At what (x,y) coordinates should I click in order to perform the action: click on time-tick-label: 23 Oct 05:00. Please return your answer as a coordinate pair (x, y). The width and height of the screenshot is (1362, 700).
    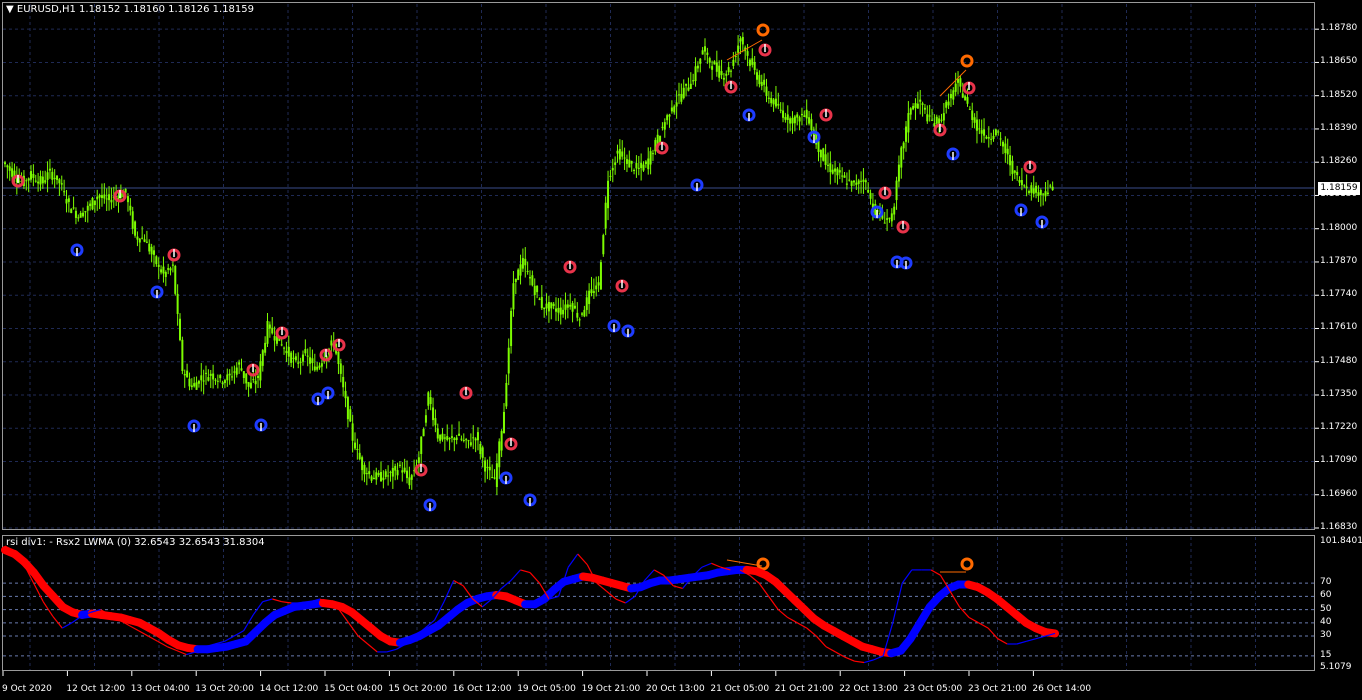
    Looking at the image, I should click on (933, 689).